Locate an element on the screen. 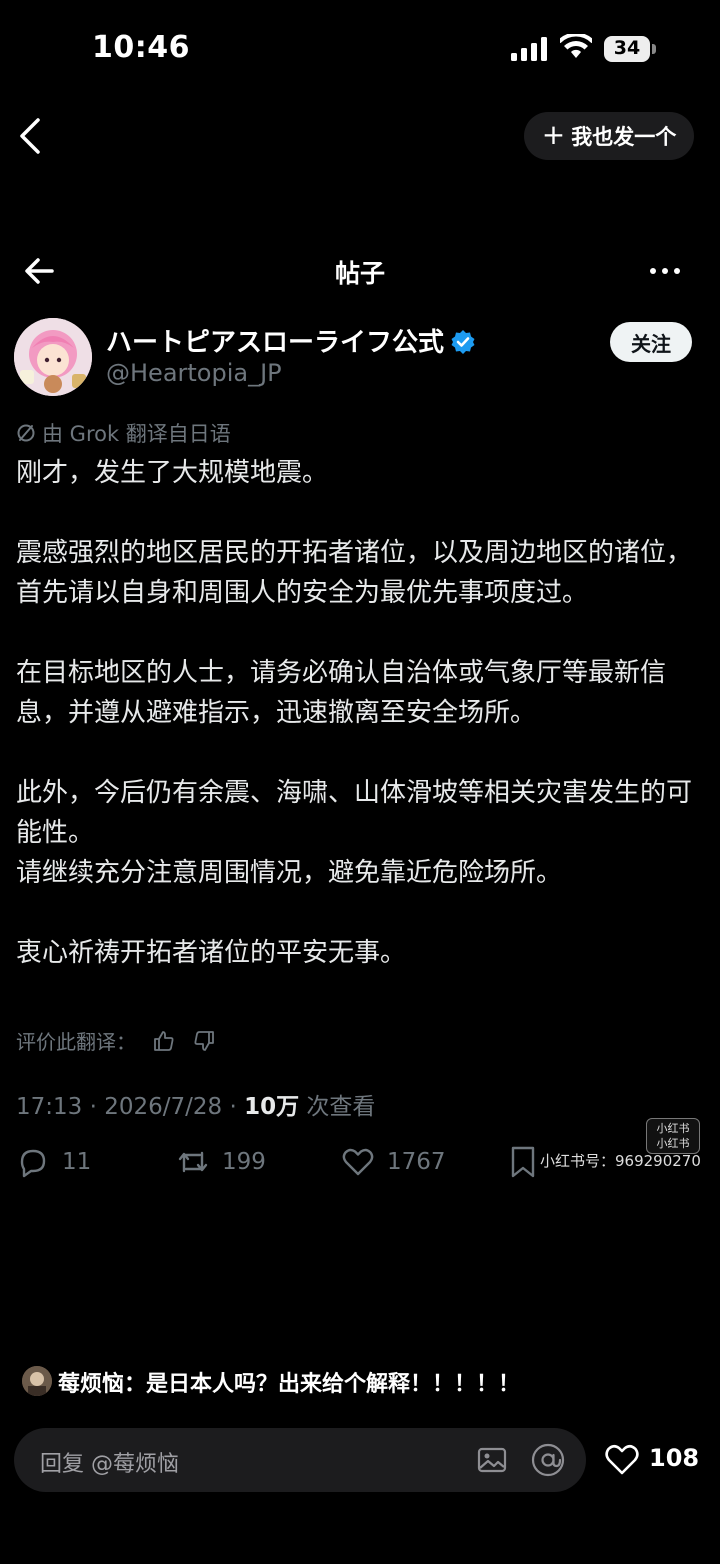 The width and height of the screenshot is (720, 1564). back-chevron-icon is located at coordinates (30, 136).